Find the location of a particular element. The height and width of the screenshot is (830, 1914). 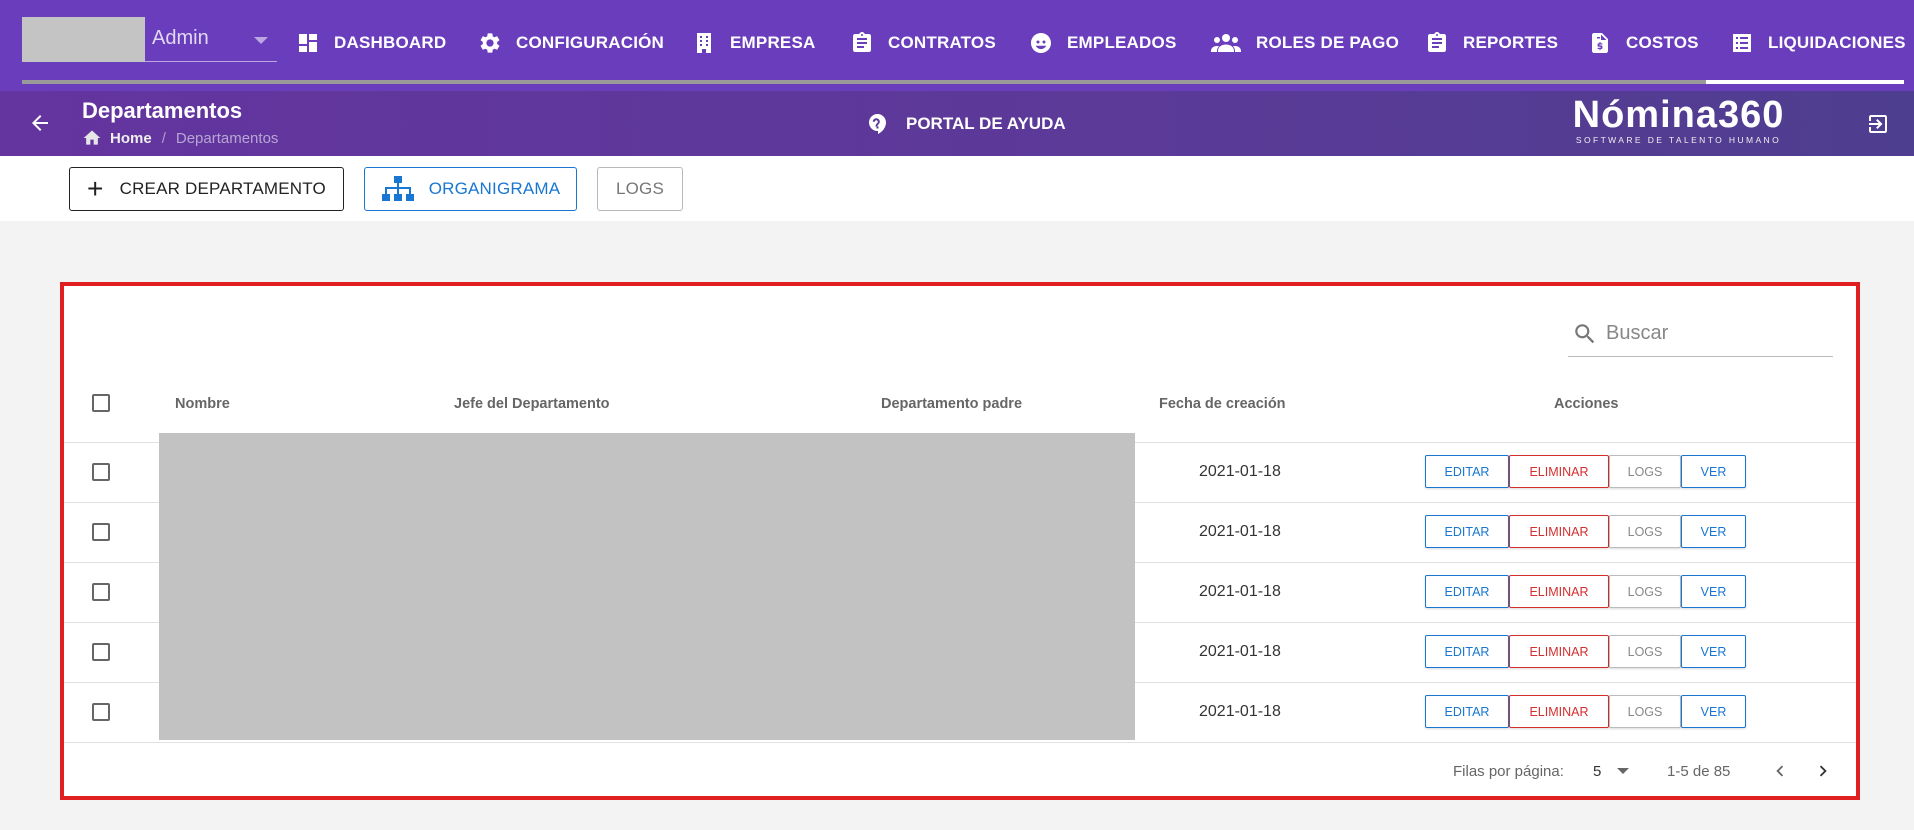

org-chart-label: ORGANIGRAMA is located at coordinates (494, 188).